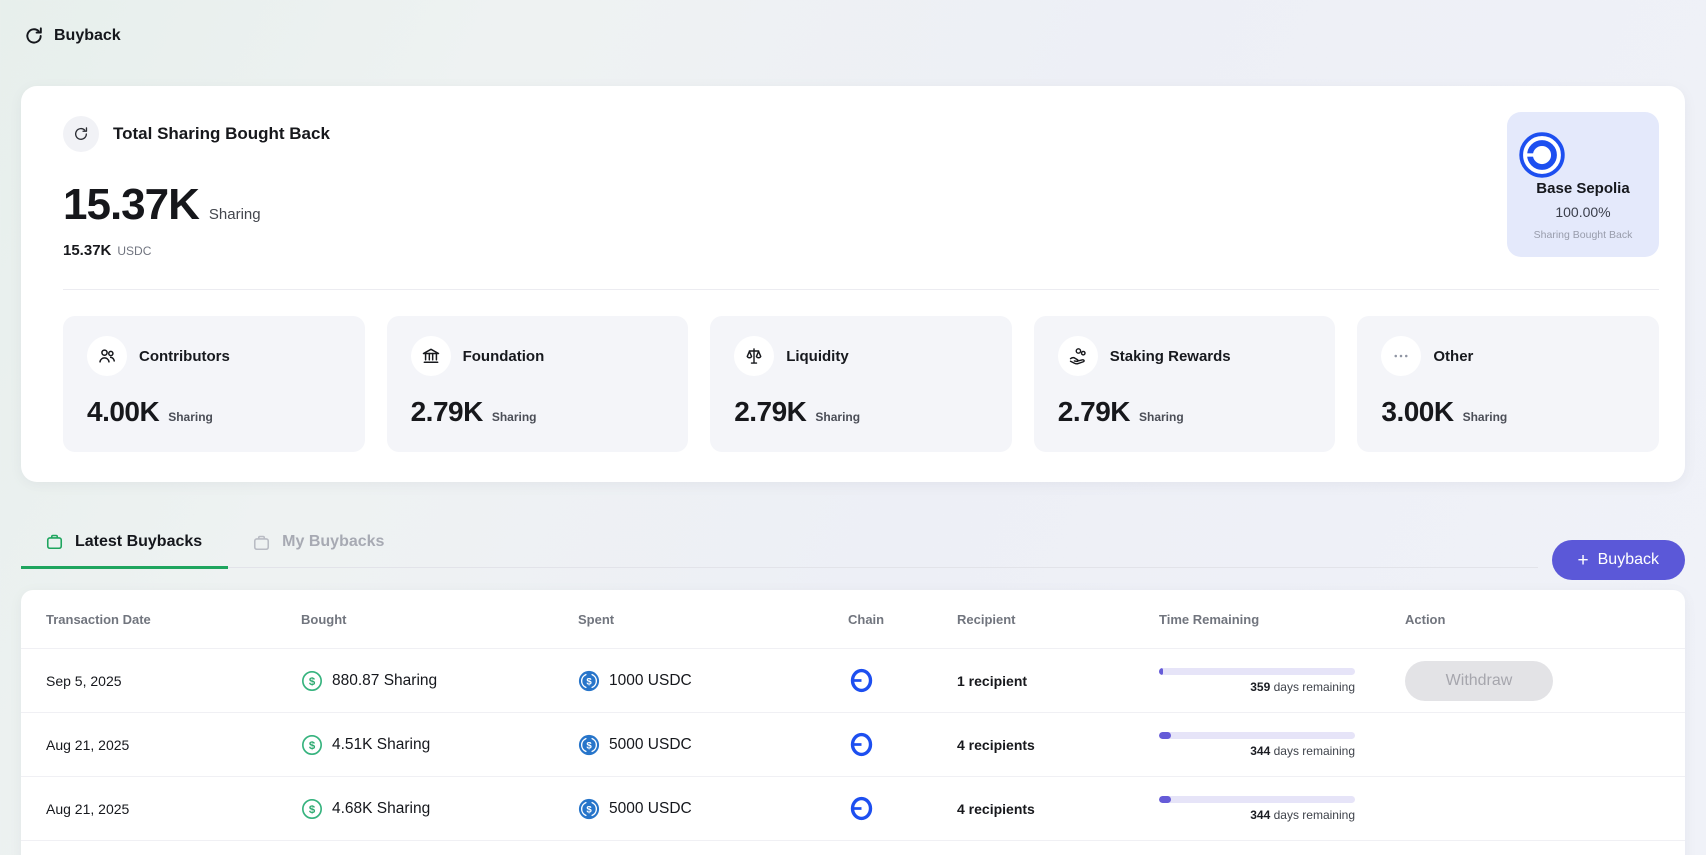 This screenshot has height=855, width=1706. What do you see at coordinates (866, 619) in the screenshot?
I see `col-chain: Chain` at bounding box center [866, 619].